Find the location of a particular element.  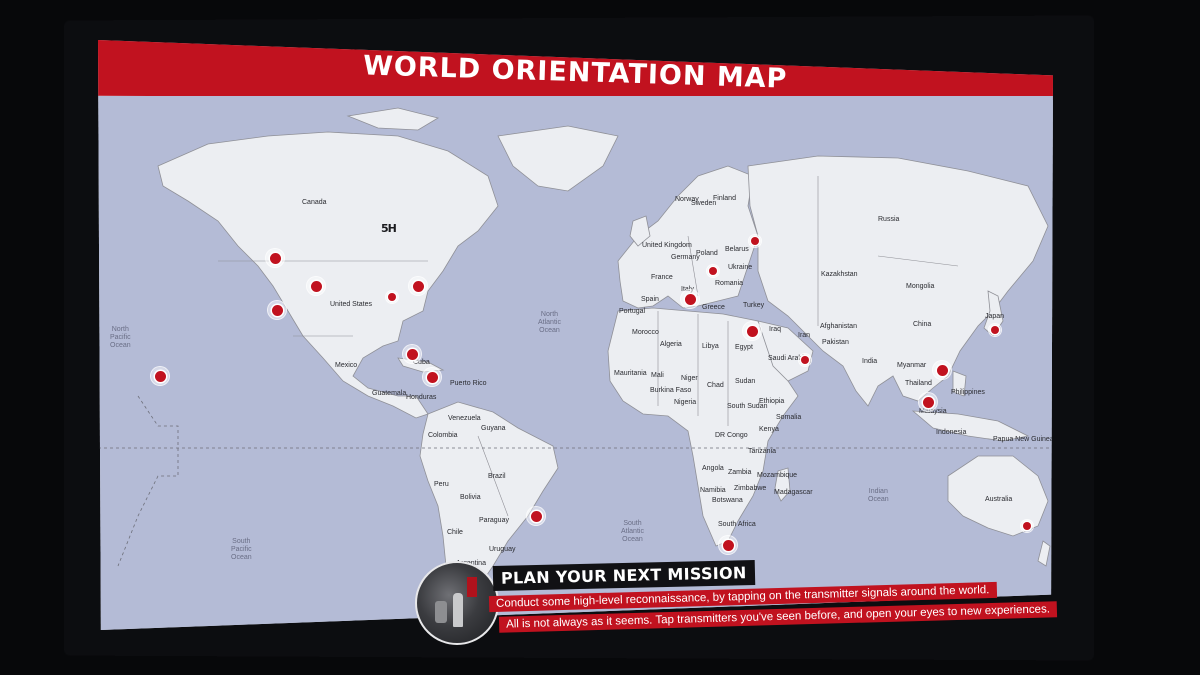

country-label: Afghanistan is located at coordinates (838, 326).